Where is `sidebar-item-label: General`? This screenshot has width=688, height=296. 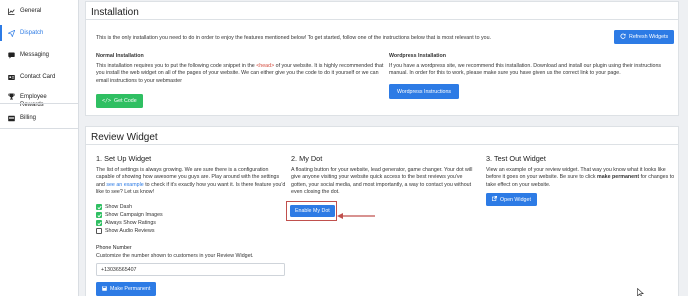
sidebar-item-label: General is located at coordinates (31, 11).